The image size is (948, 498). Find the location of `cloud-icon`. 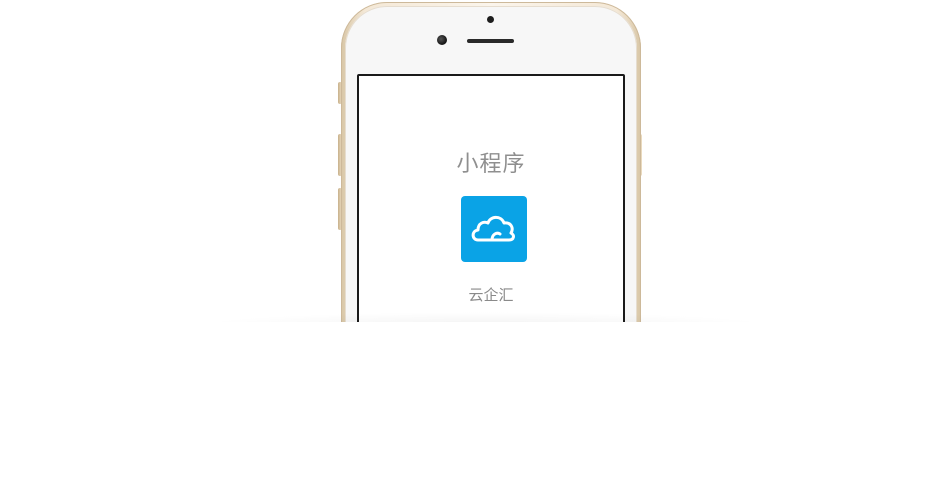

cloud-icon is located at coordinates (493, 228).